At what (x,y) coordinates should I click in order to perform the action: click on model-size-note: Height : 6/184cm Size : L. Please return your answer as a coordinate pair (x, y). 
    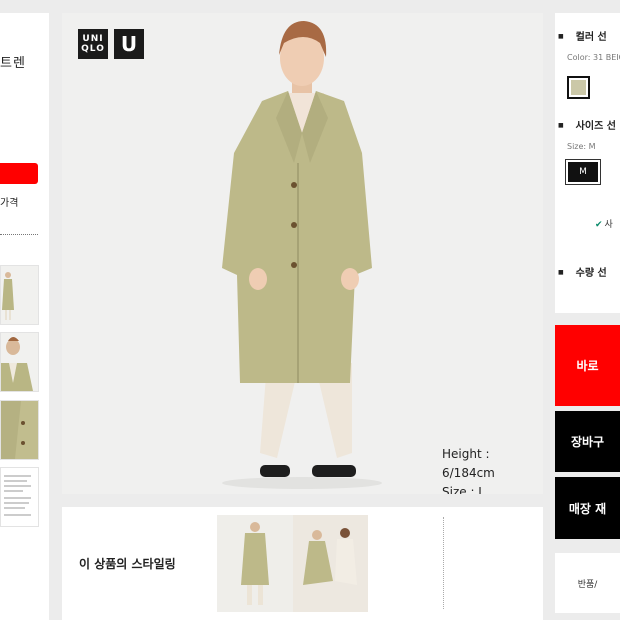
    Looking at the image, I should click on (492, 469).